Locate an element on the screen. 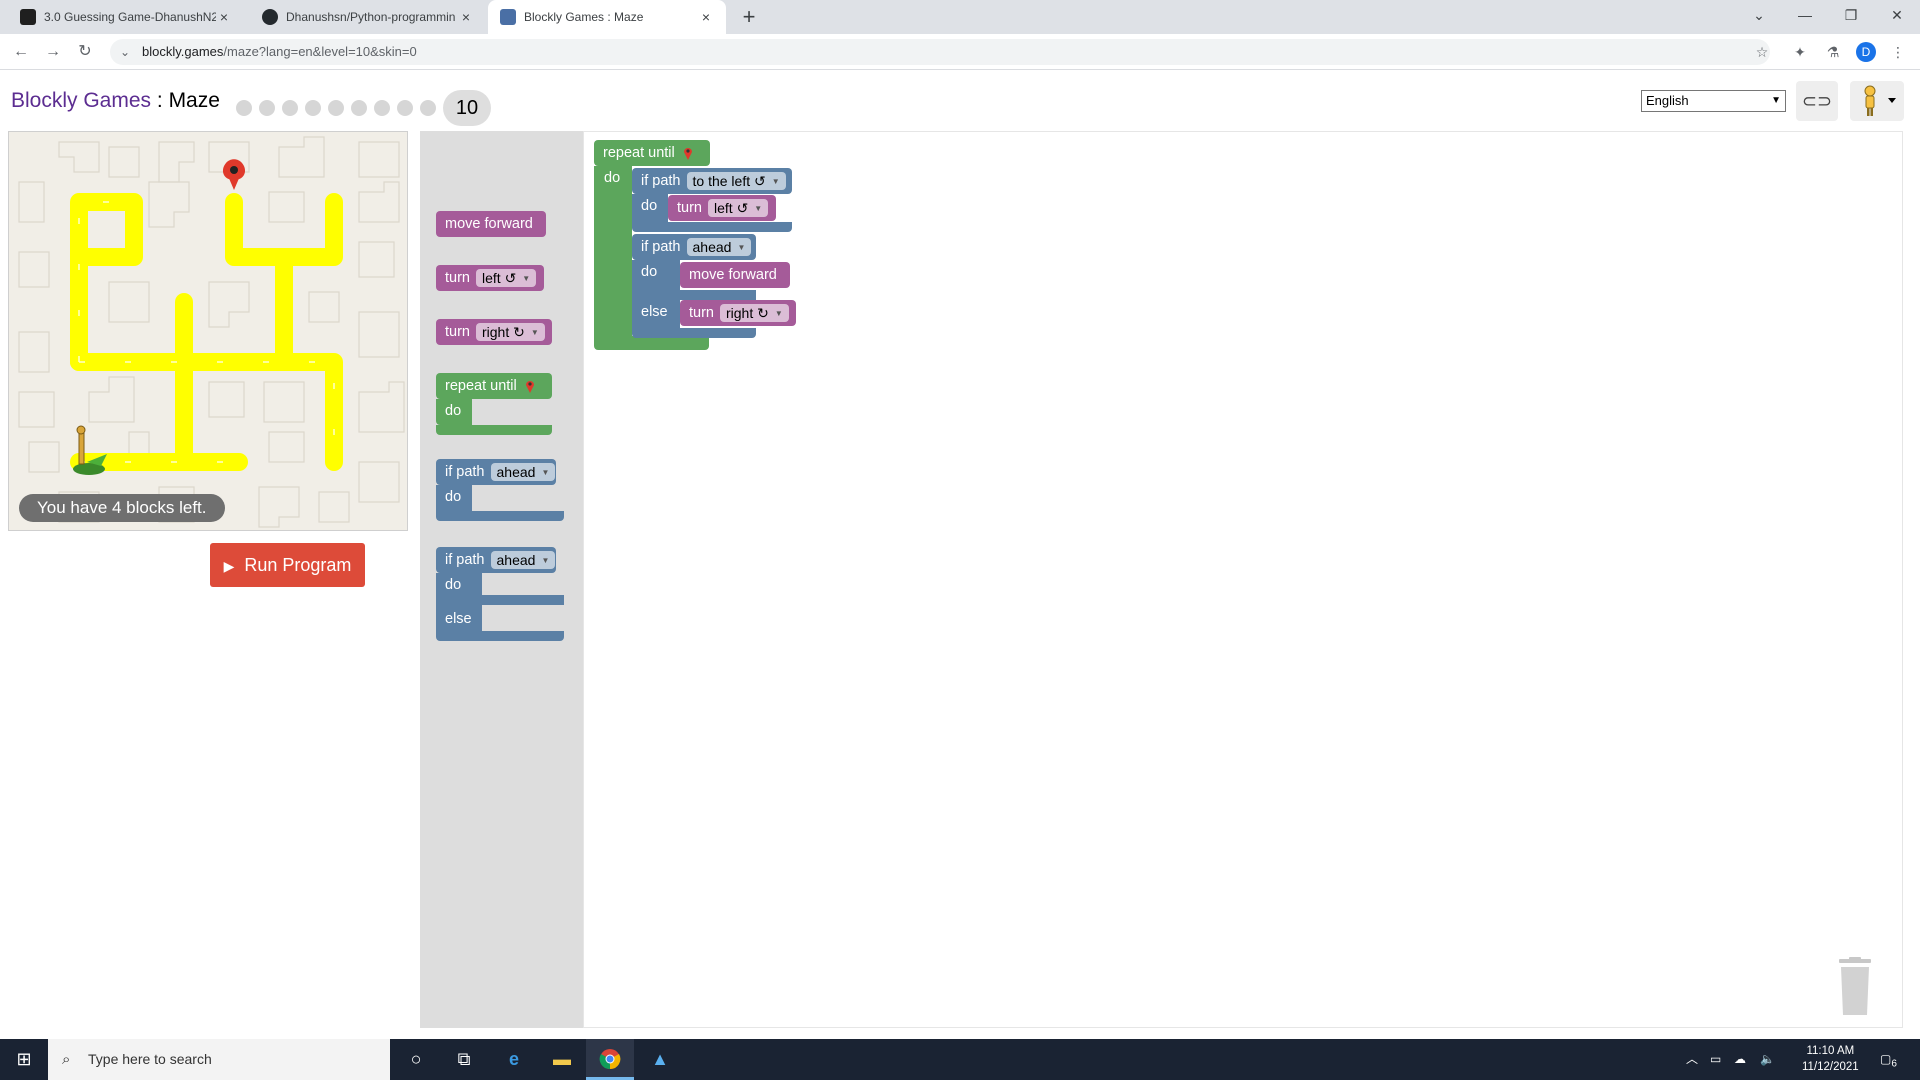 This screenshot has width=1920, height=1085. photos-app-icon: ▲ is located at coordinates (660, 1059).